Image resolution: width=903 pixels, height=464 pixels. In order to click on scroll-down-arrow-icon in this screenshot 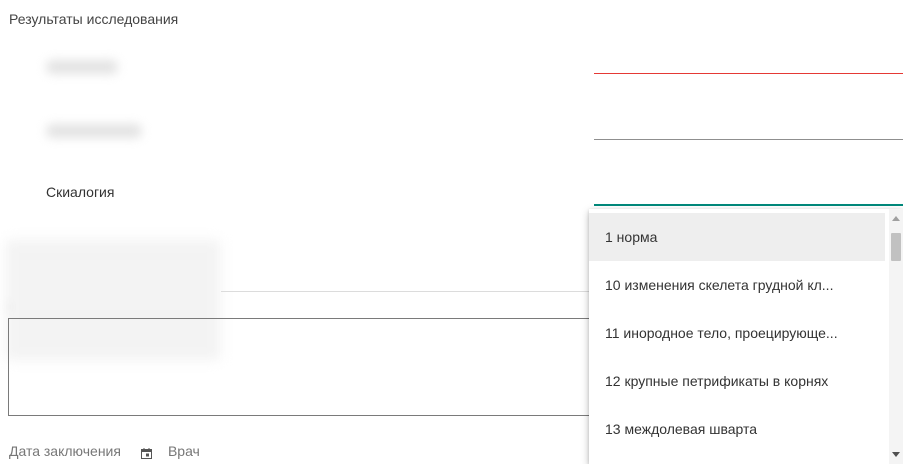, I will do `click(896, 454)`.